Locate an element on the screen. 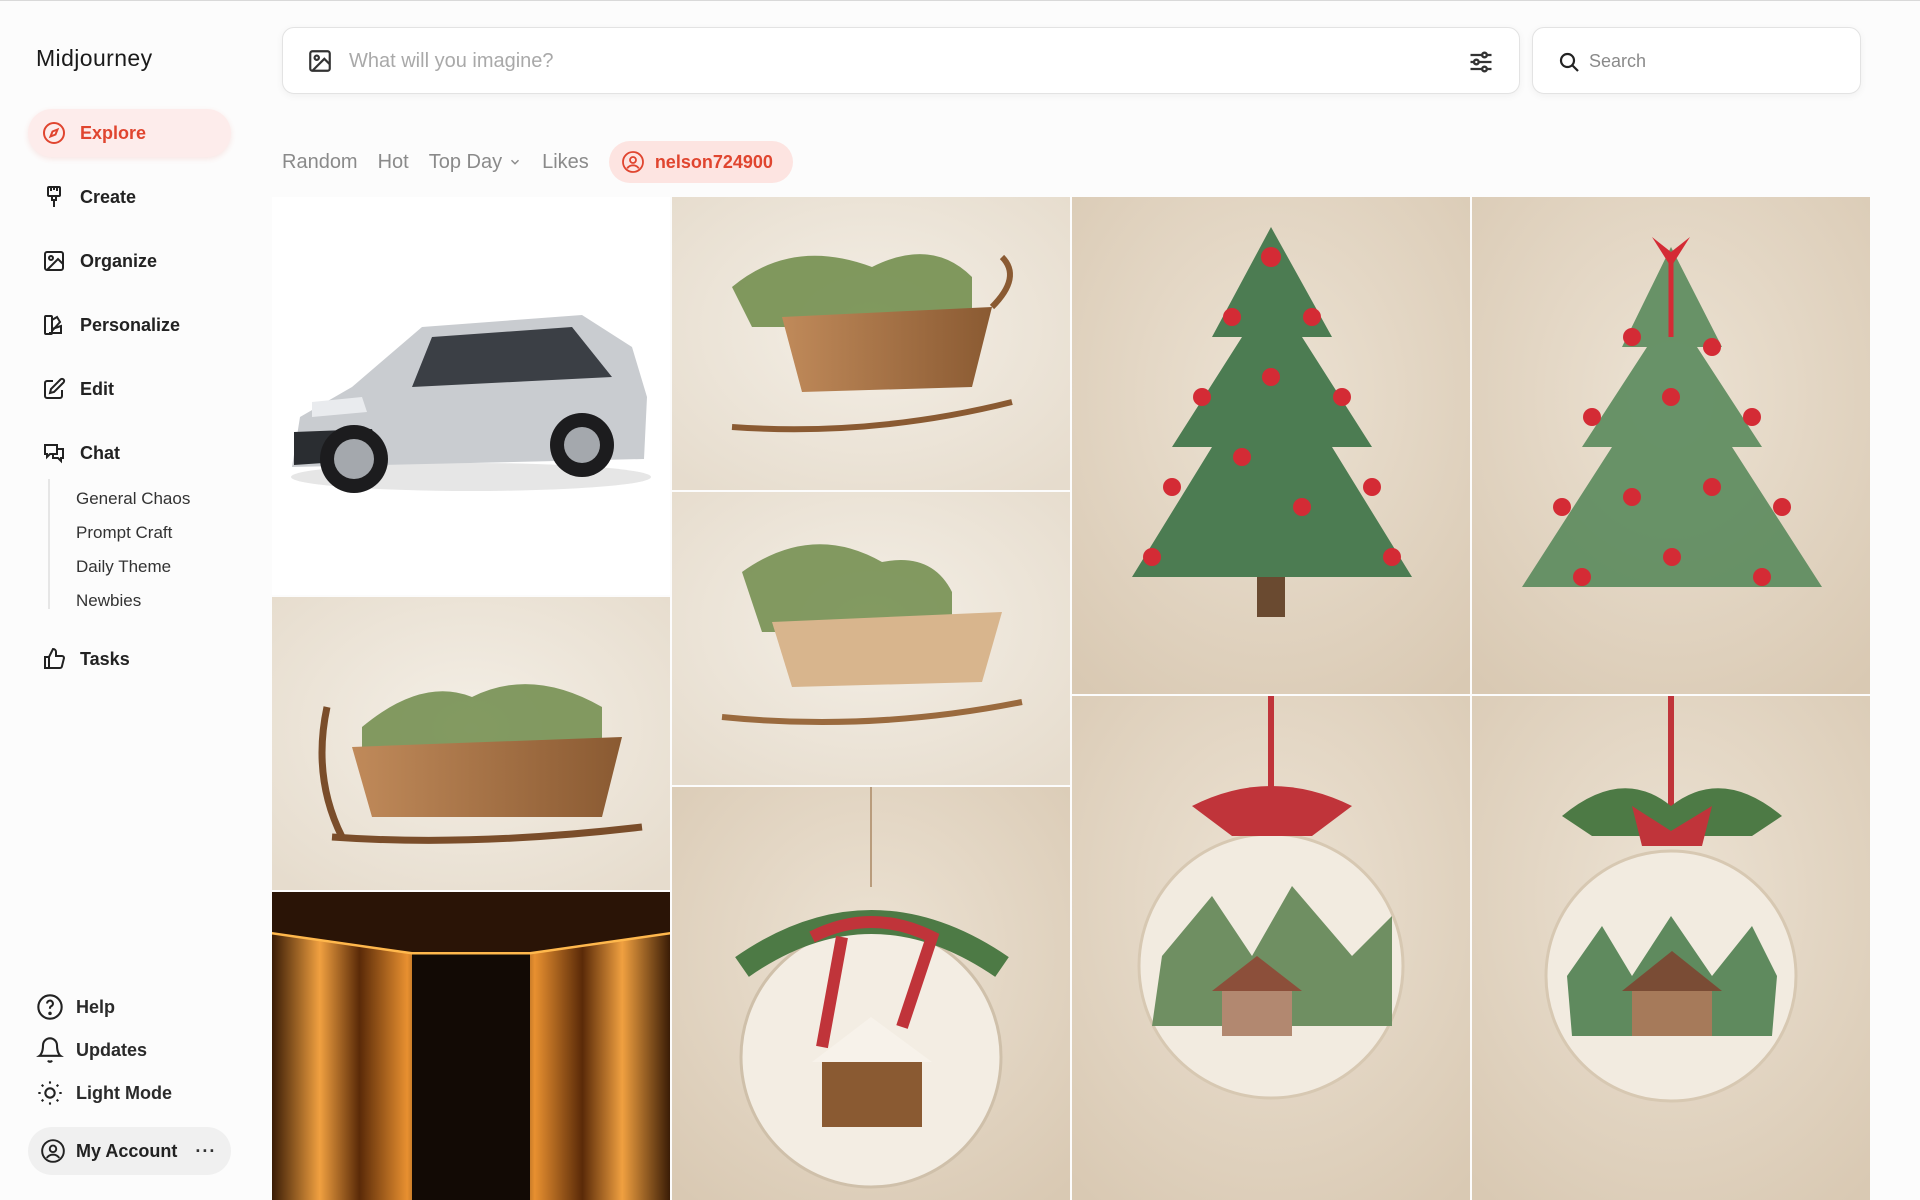 This screenshot has width=1920, height=1200. brush-icon is located at coordinates (54, 197).